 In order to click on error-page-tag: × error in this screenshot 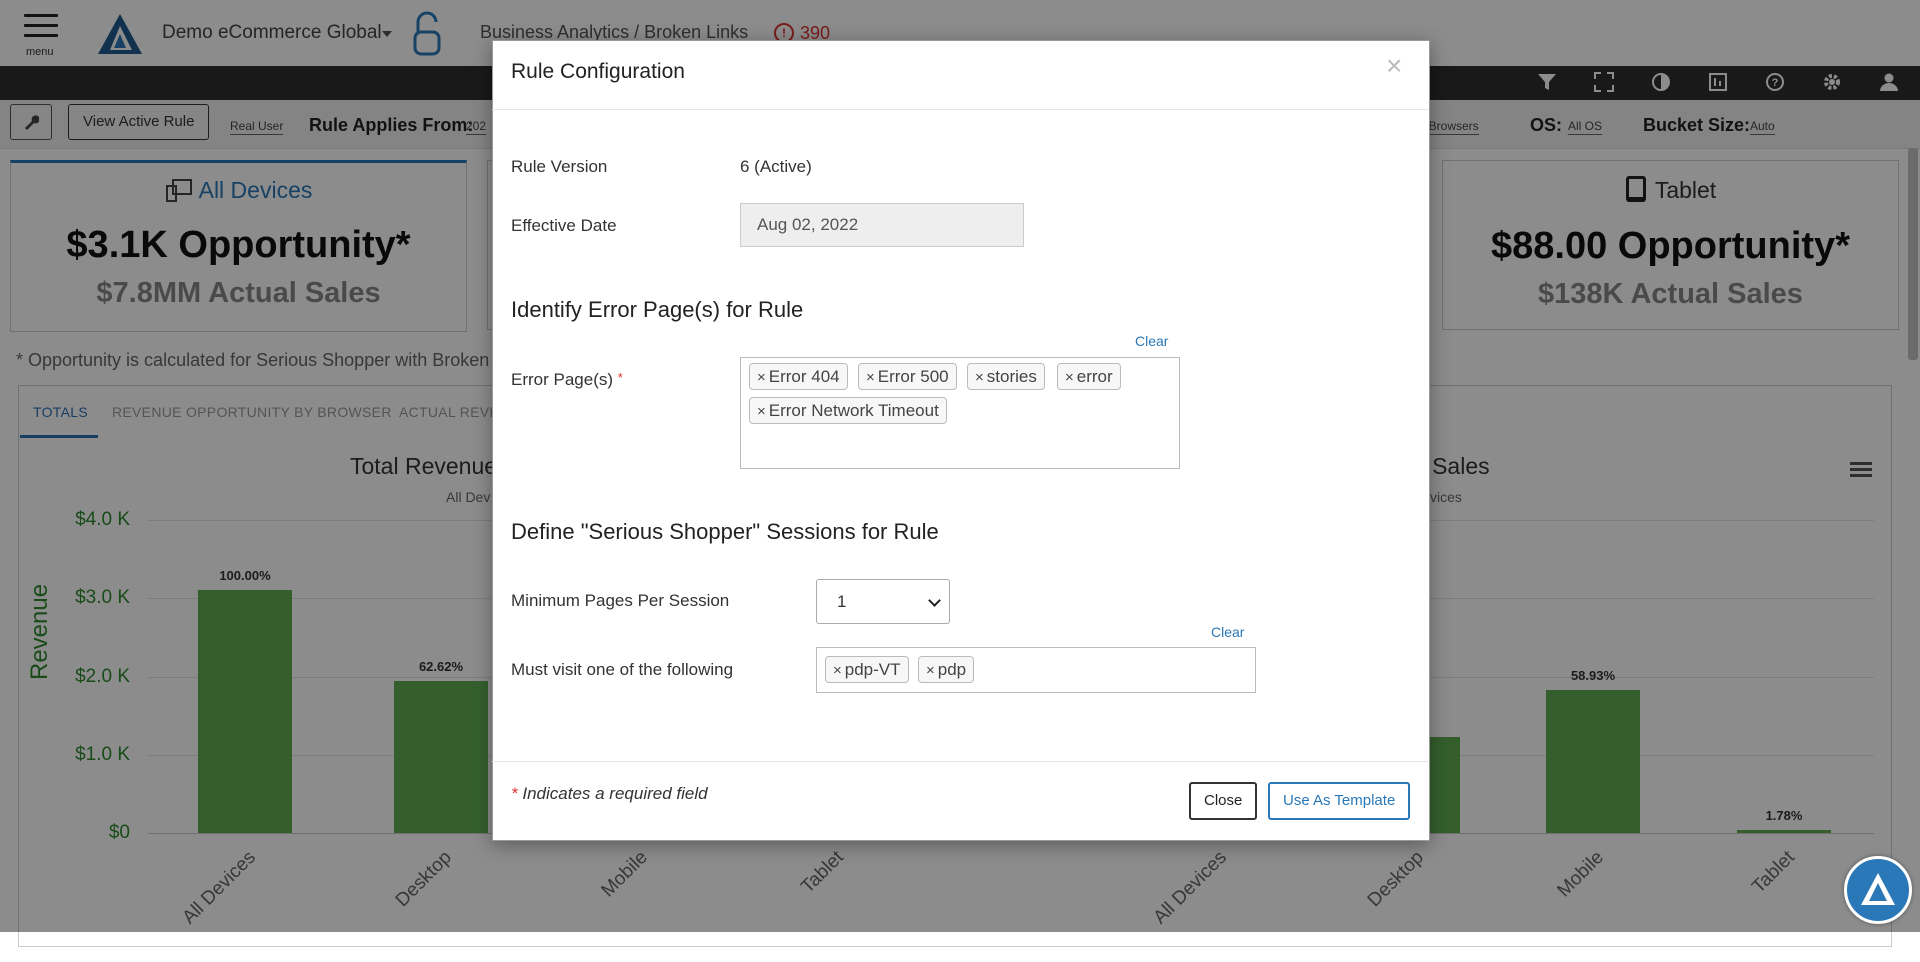, I will do `click(1089, 376)`.